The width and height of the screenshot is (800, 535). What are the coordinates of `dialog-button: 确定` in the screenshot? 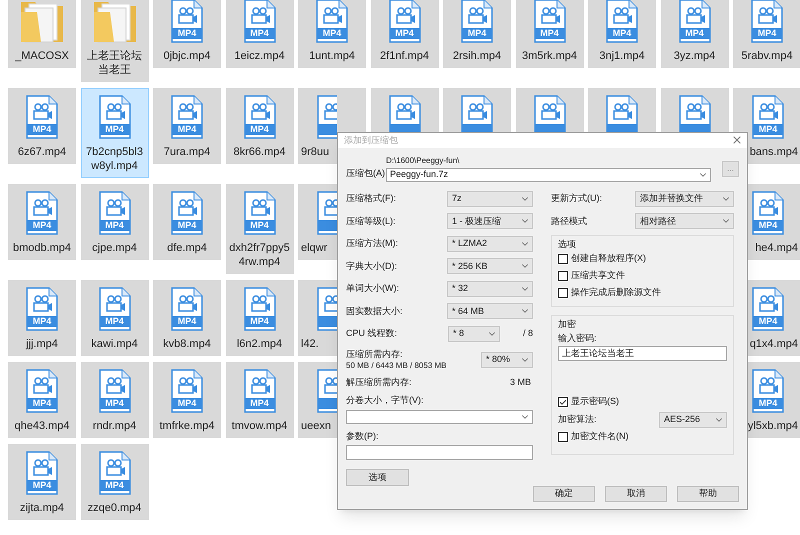 It's located at (564, 494).